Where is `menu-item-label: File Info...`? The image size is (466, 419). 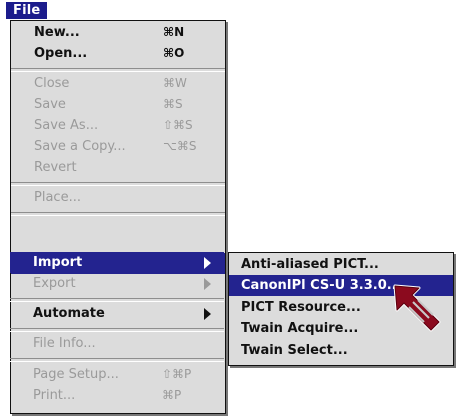 menu-item-label: File Info... is located at coordinates (64, 343).